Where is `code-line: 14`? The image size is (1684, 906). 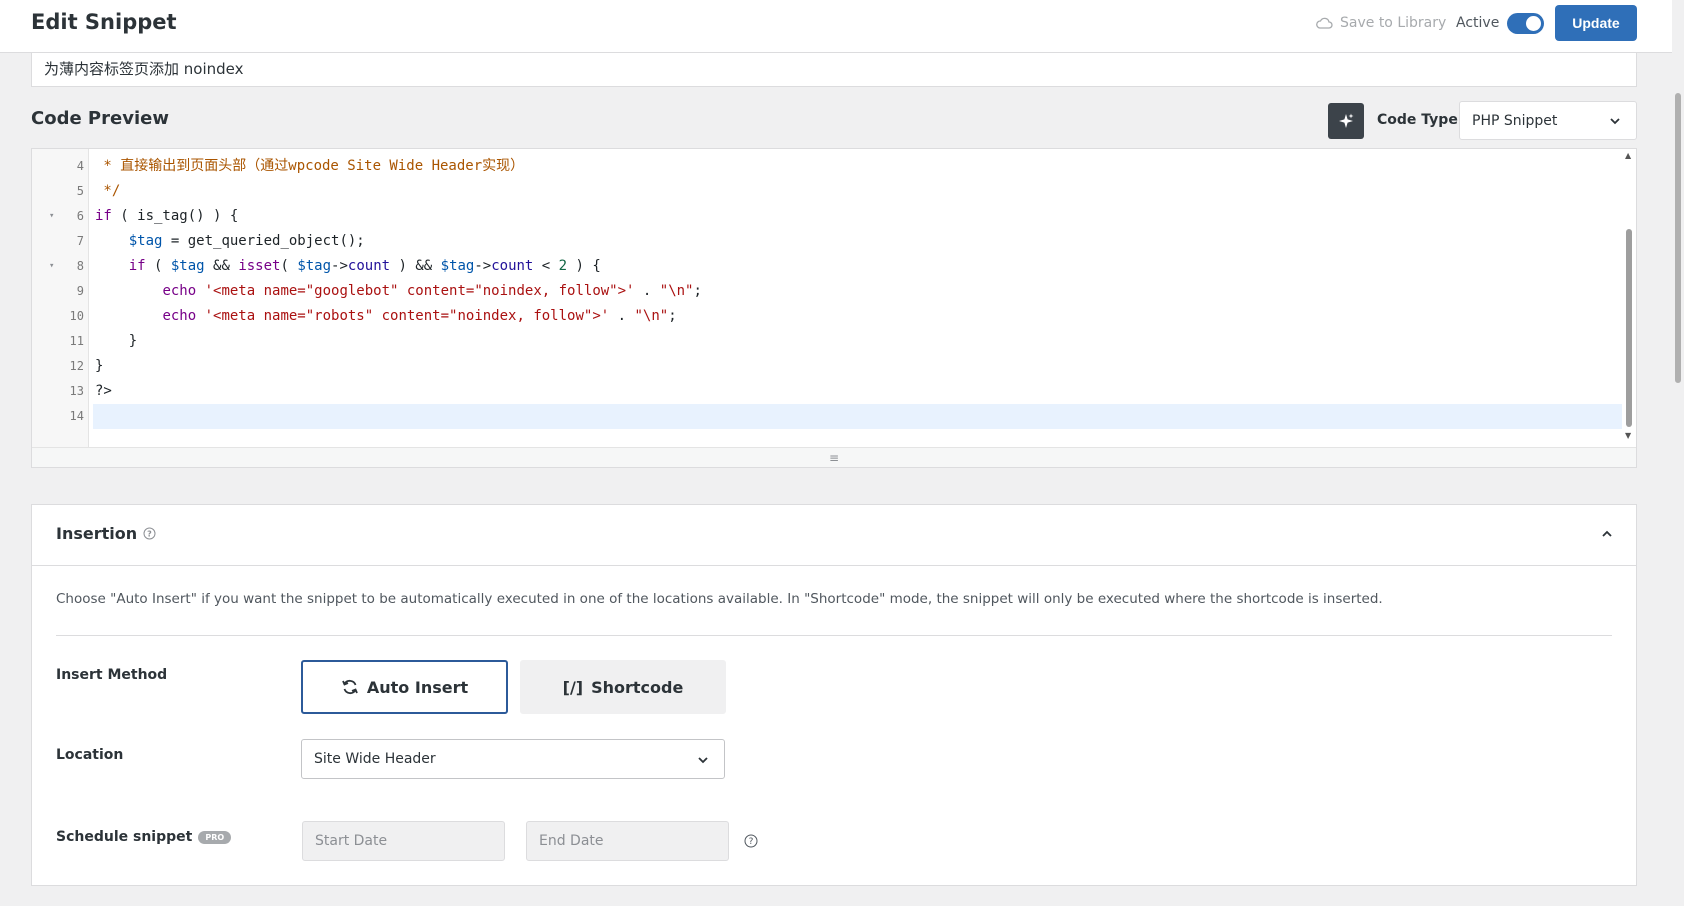 code-line: 14 is located at coordinates (827, 416).